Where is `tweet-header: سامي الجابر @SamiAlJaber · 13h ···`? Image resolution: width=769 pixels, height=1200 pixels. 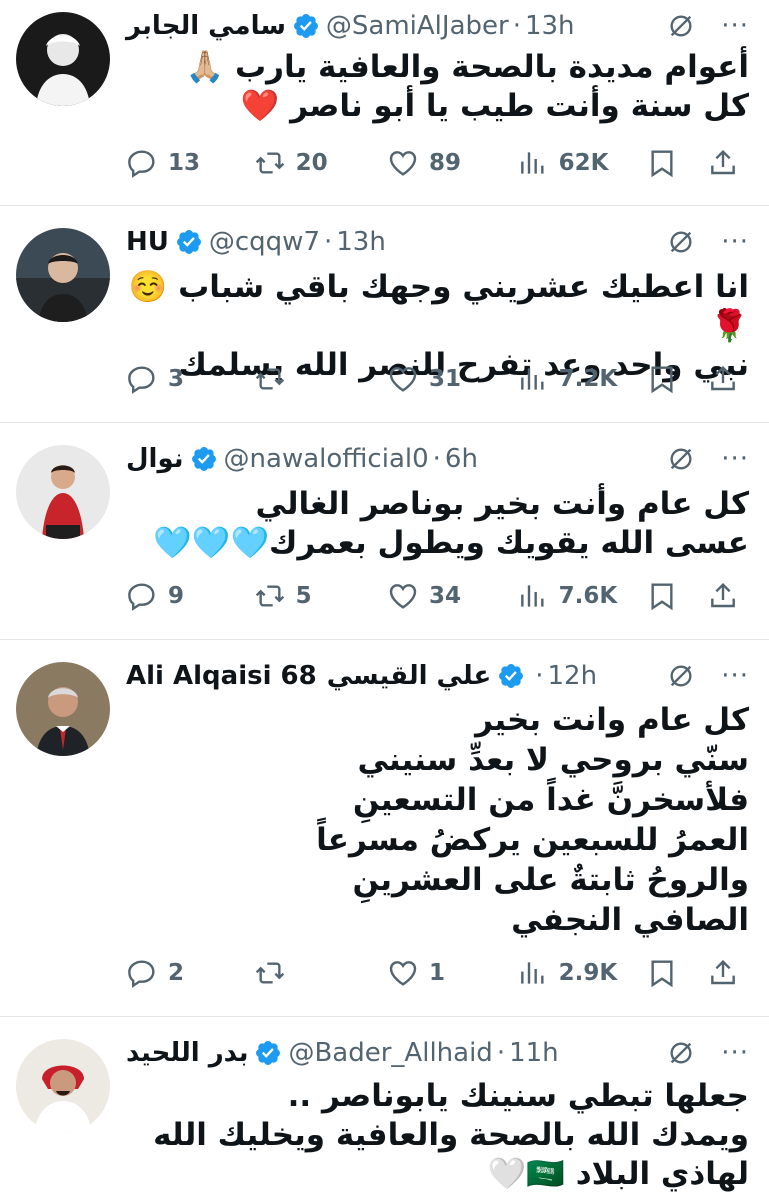
tweet-header: سامي الجابر @SamiAlJaber · 13h ··· is located at coordinates (437, 26).